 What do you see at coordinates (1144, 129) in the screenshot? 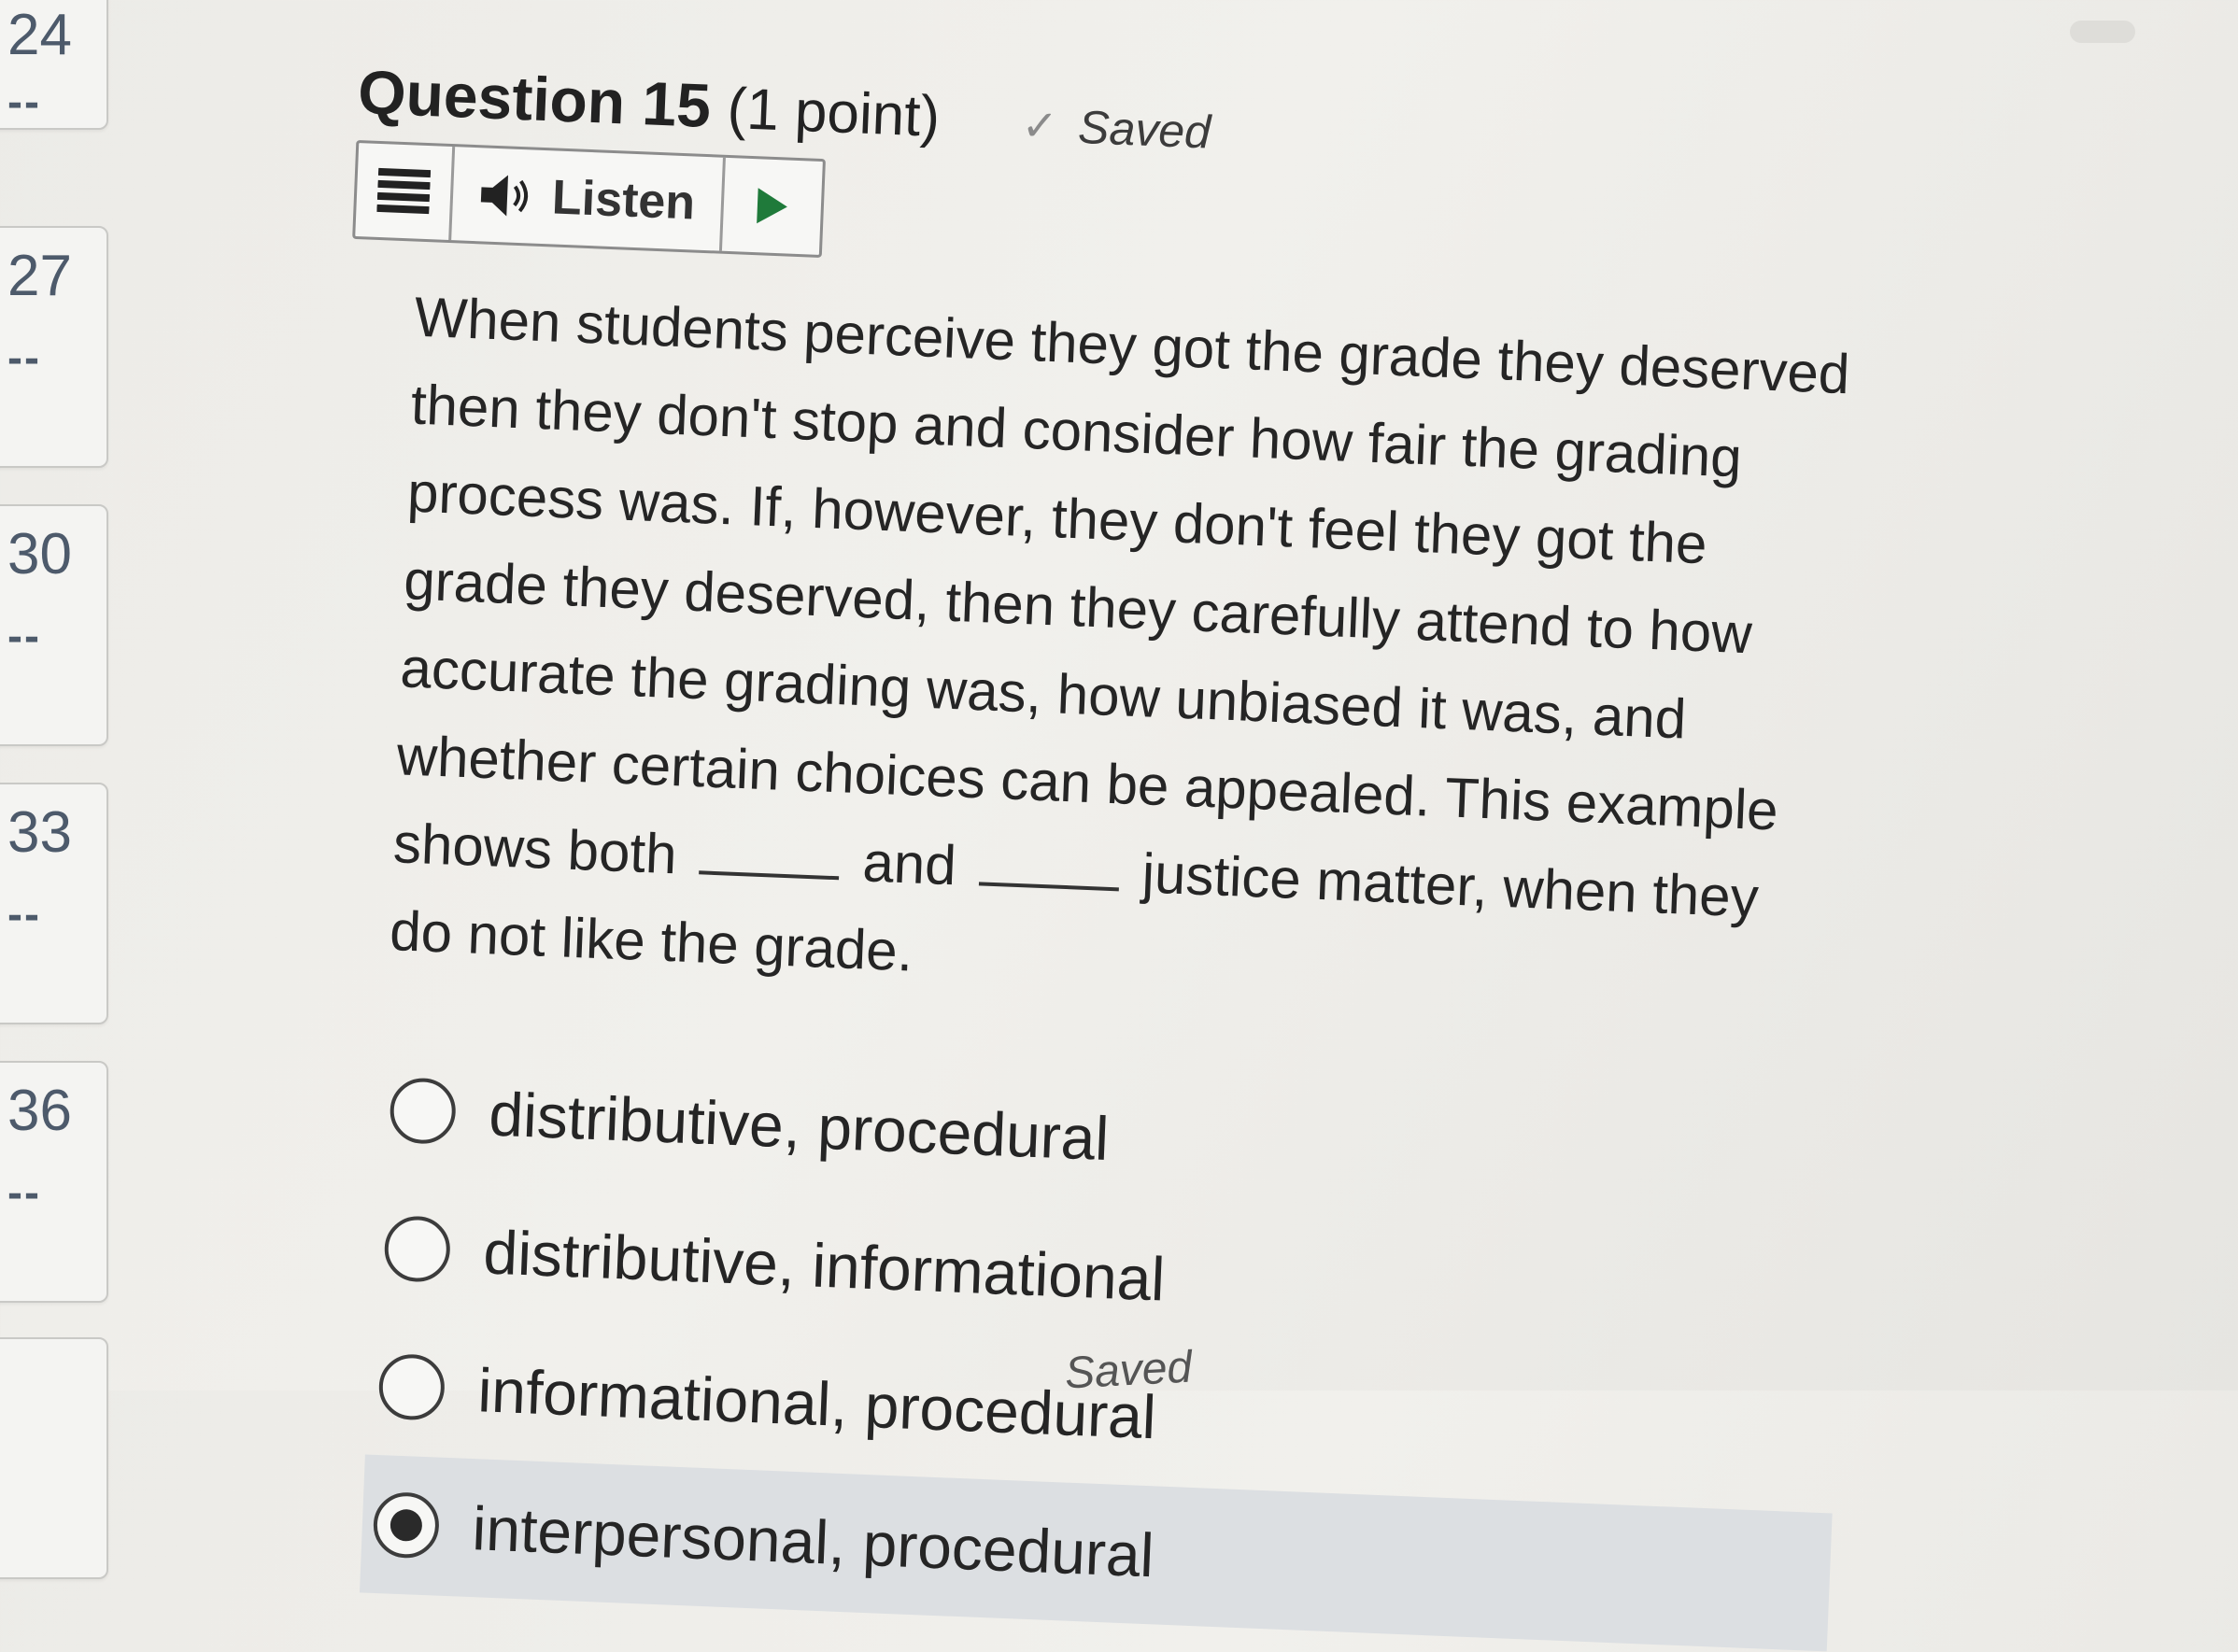
I see `saved-label: Saved` at bounding box center [1144, 129].